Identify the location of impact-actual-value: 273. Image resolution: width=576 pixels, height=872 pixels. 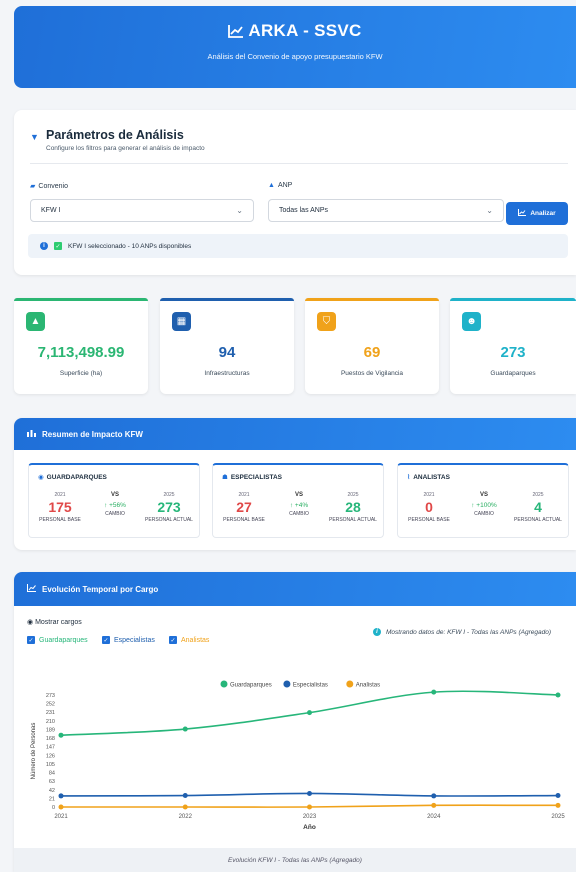
(169, 507).